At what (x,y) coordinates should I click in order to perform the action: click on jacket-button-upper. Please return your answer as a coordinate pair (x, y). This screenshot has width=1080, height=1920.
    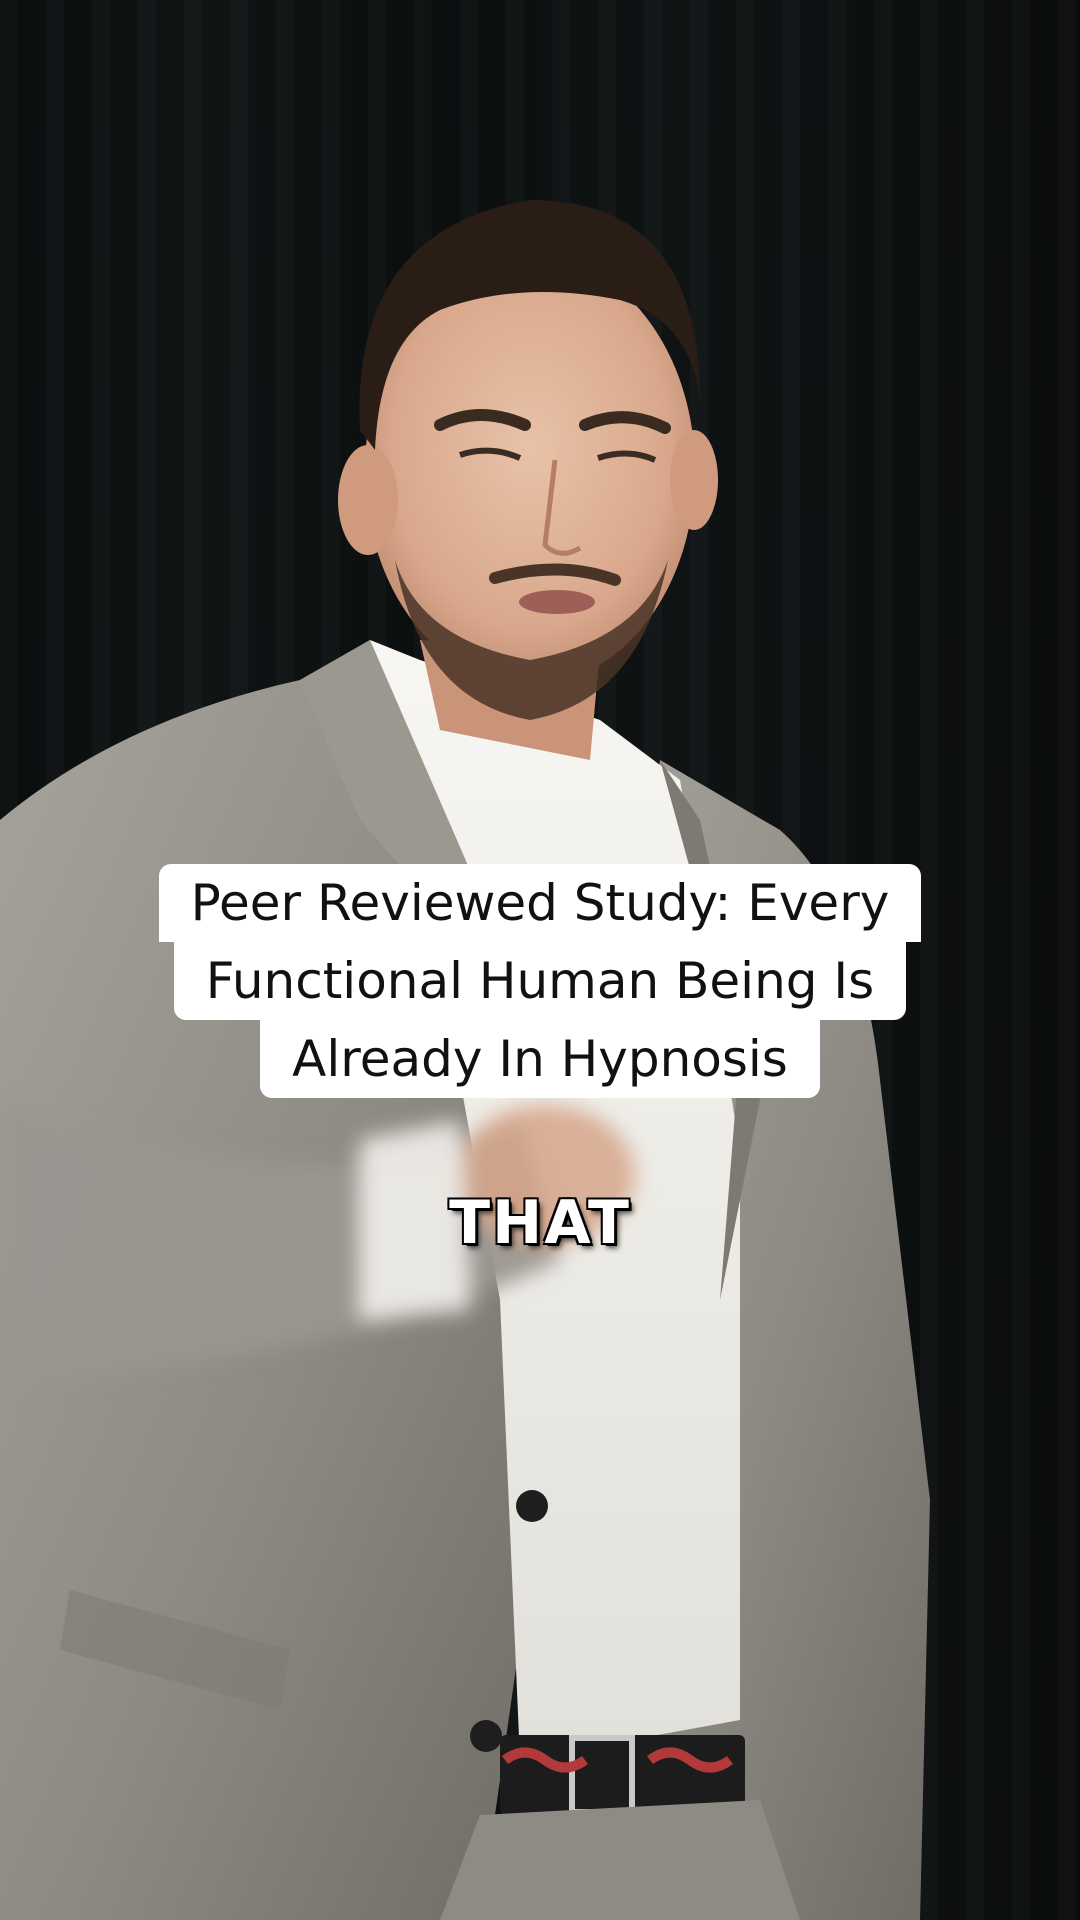
    Looking at the image, I should click on (532, 1506).